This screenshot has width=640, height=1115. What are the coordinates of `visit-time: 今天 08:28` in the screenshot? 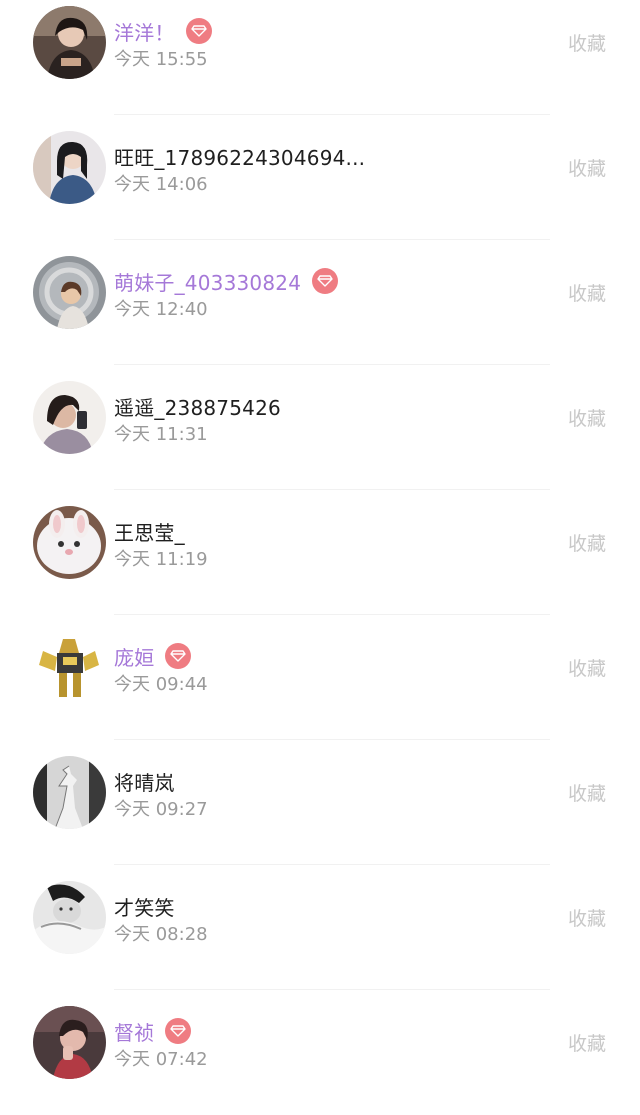 It's located at (161, 934).